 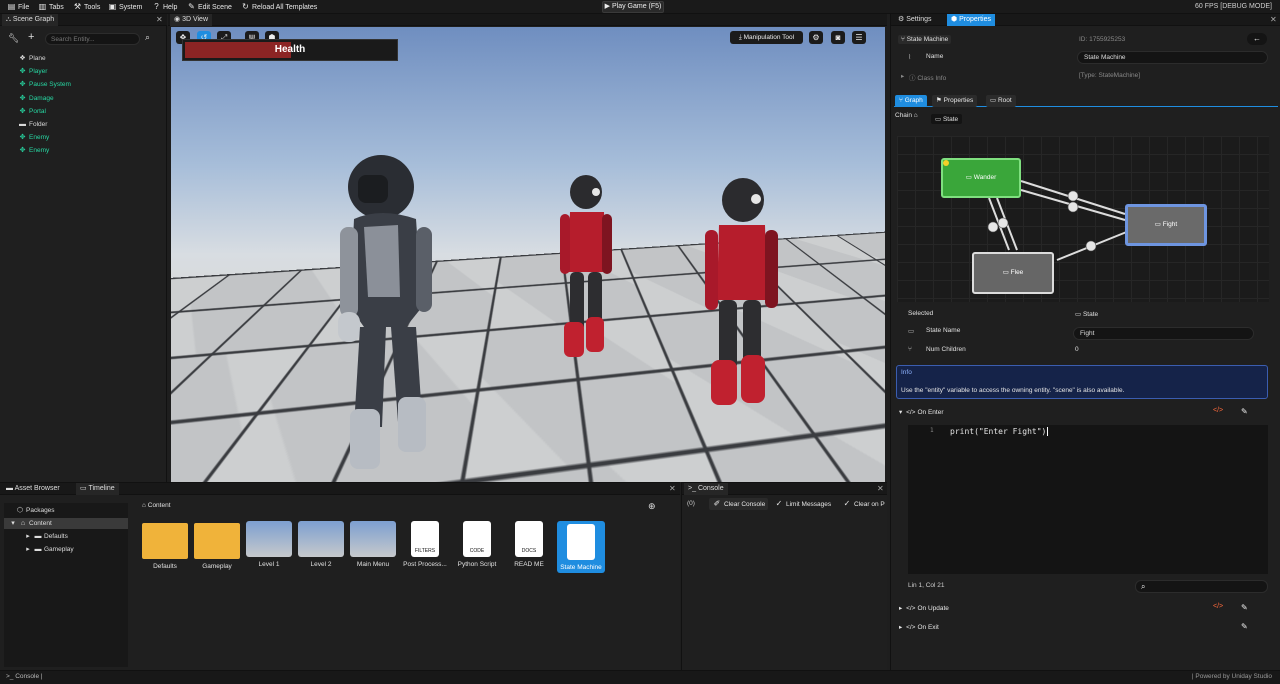 I want to click on search-icon: ⌕, so click(x=147, y=37).